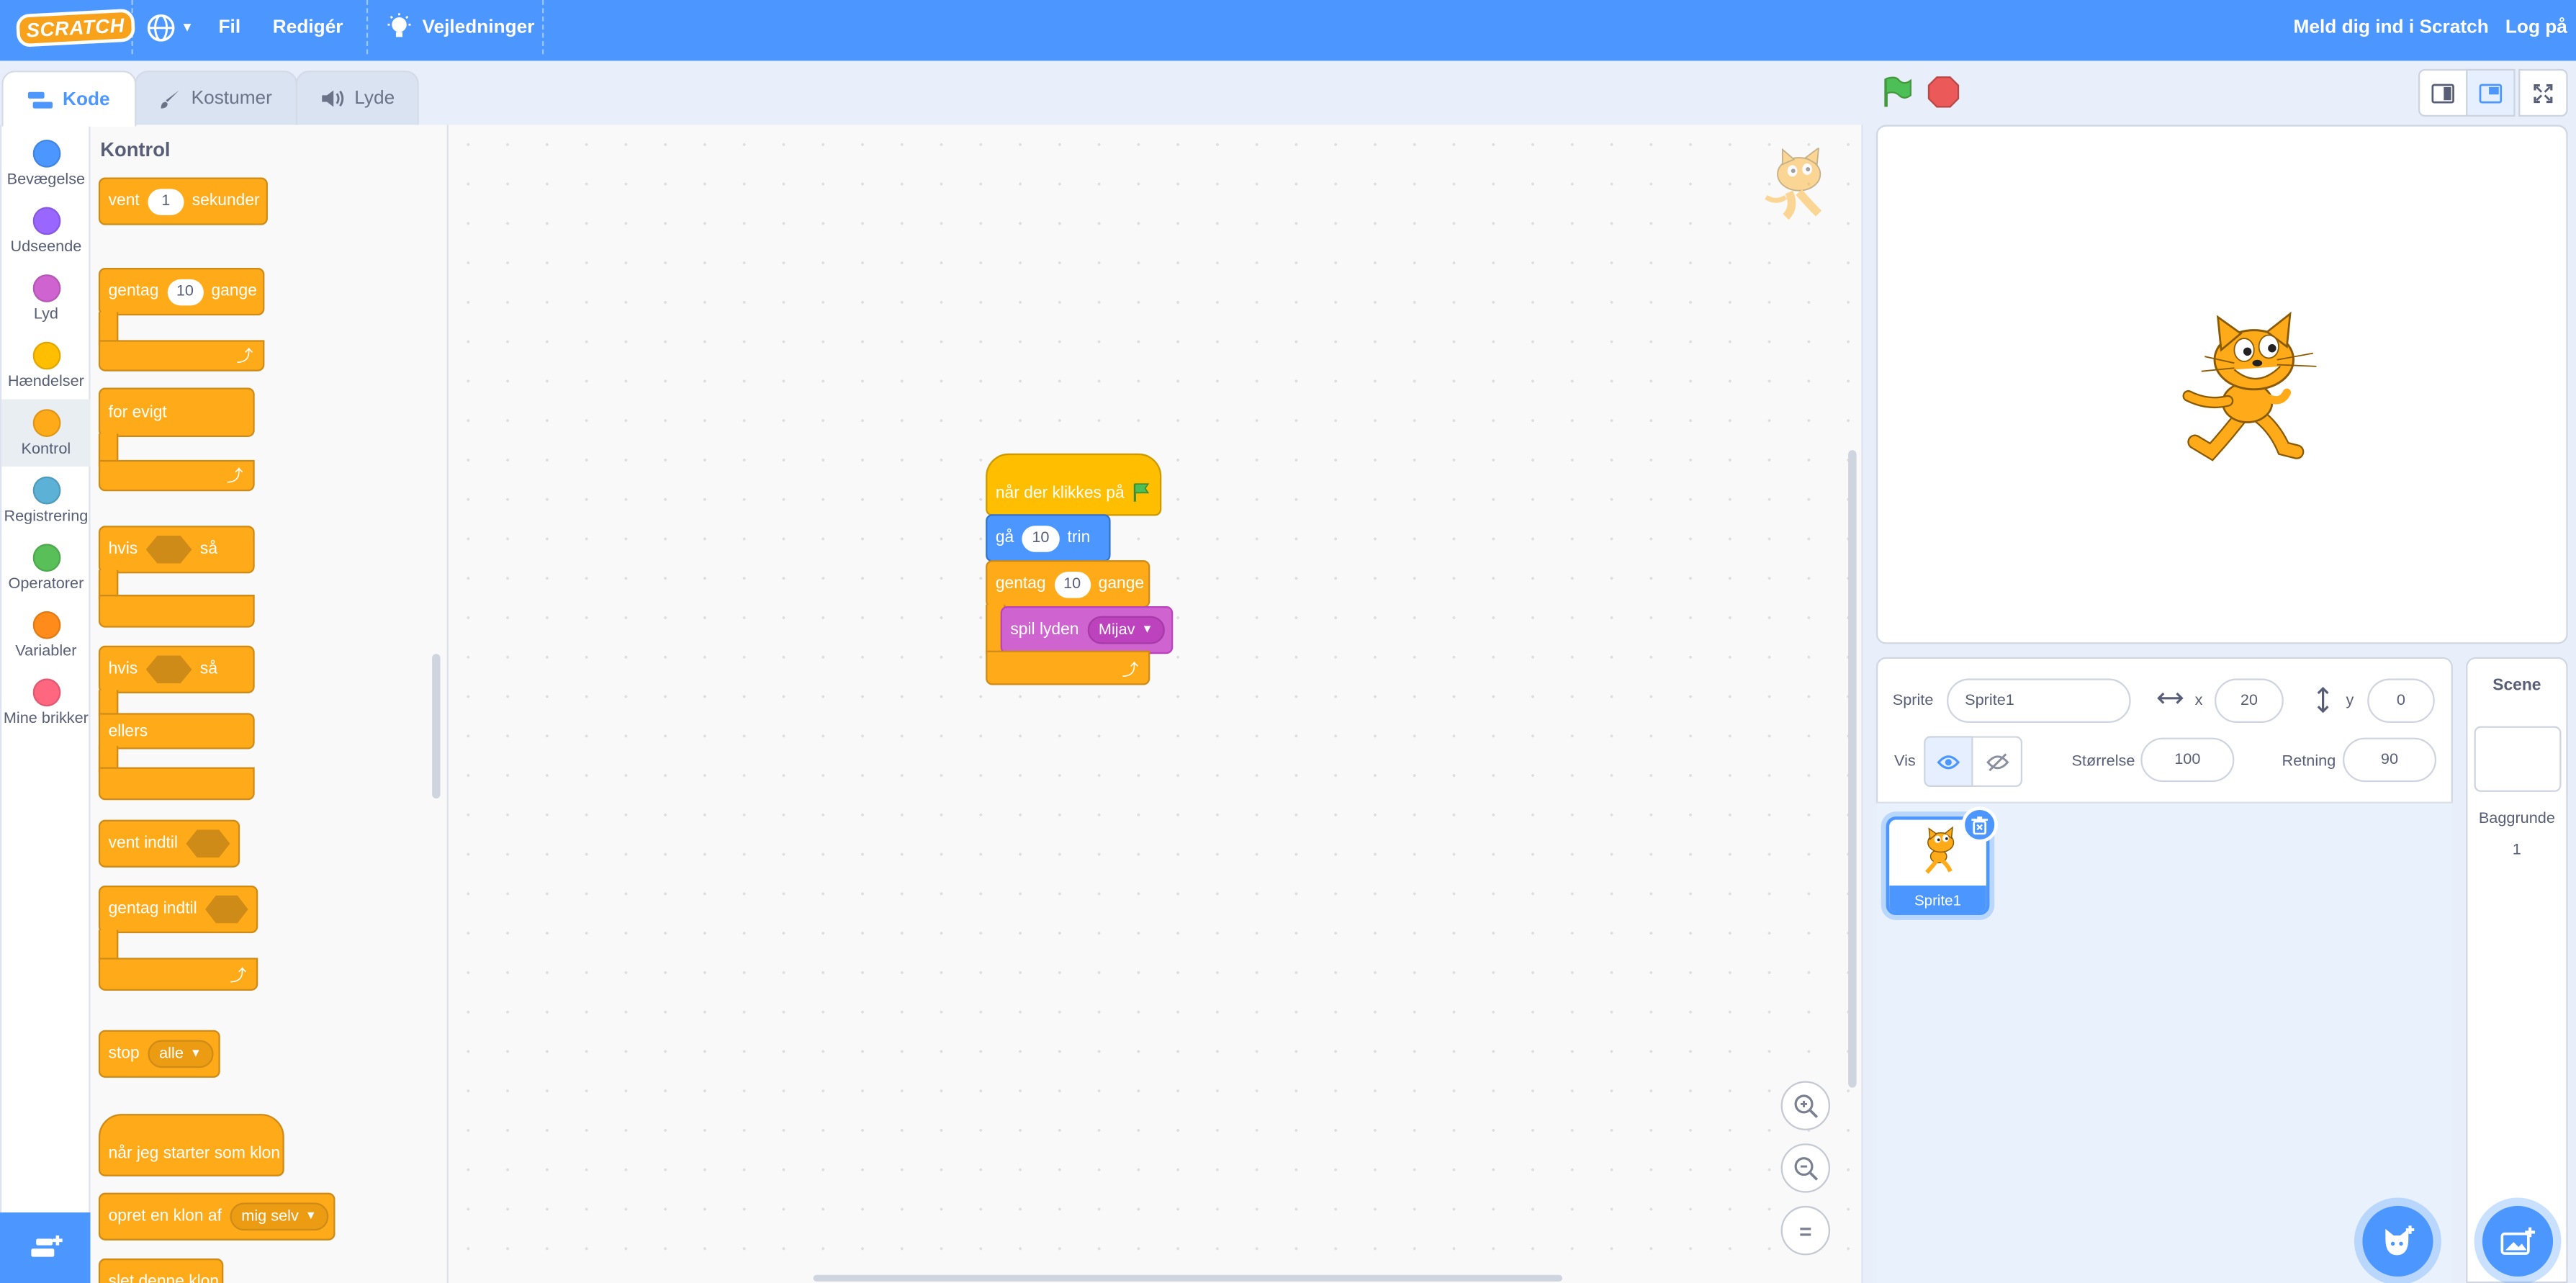 This screenshot has width=2576, height=1283. What do you see at coordinates (1805, 1168) in the screenshot?
I see `zoom-out-button` at bounding box center [1805, 1168].